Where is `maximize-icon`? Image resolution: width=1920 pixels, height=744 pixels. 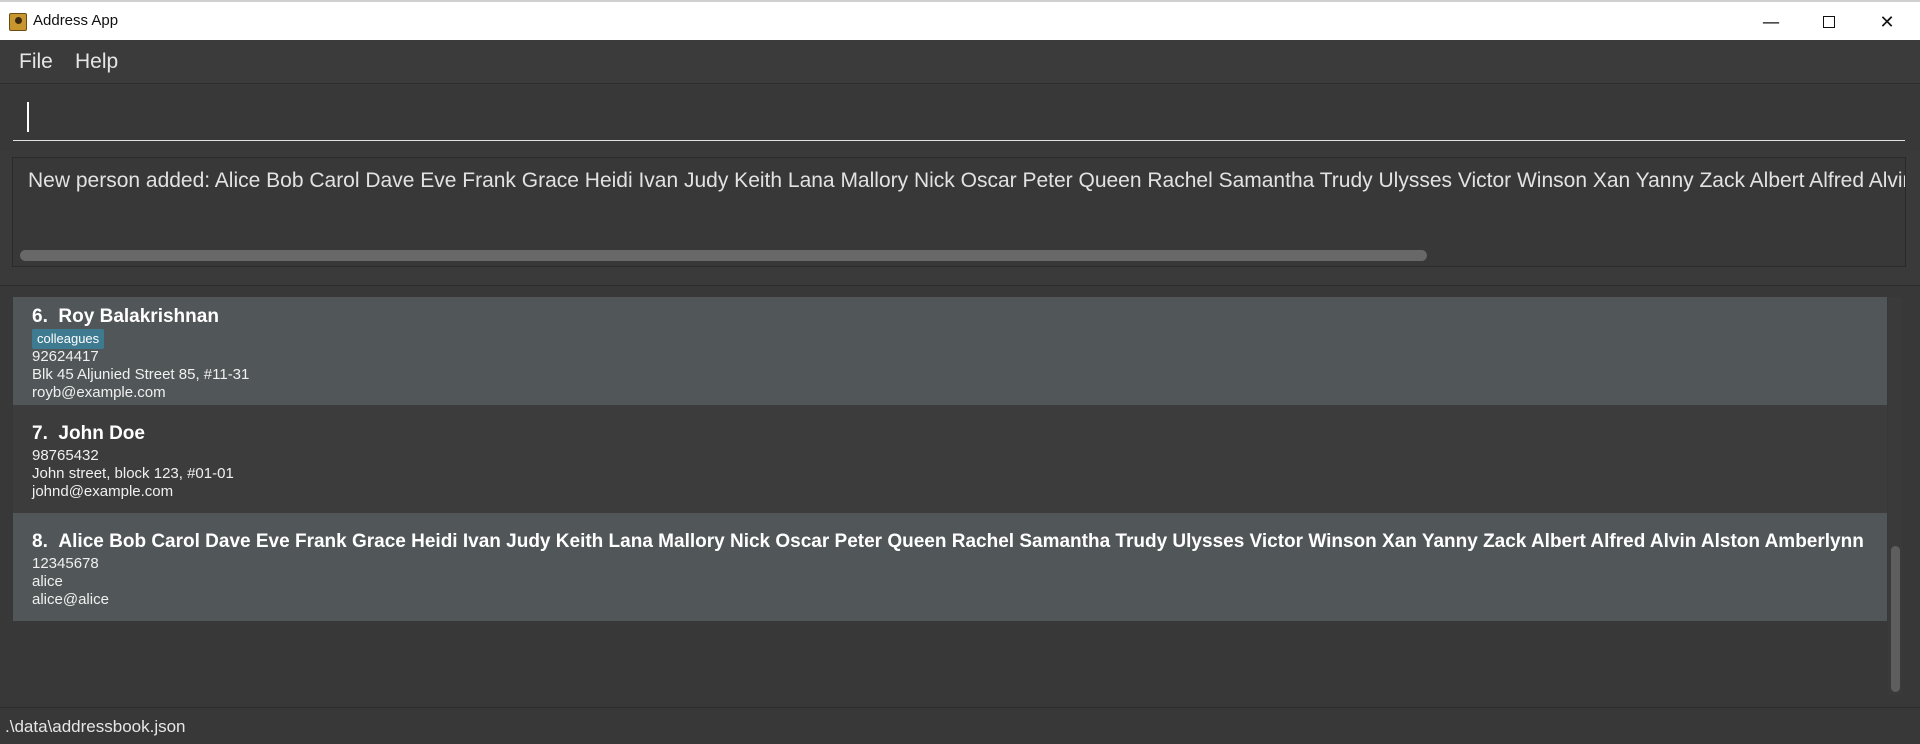 maximize-icon is located at coordinates (1829, 22).